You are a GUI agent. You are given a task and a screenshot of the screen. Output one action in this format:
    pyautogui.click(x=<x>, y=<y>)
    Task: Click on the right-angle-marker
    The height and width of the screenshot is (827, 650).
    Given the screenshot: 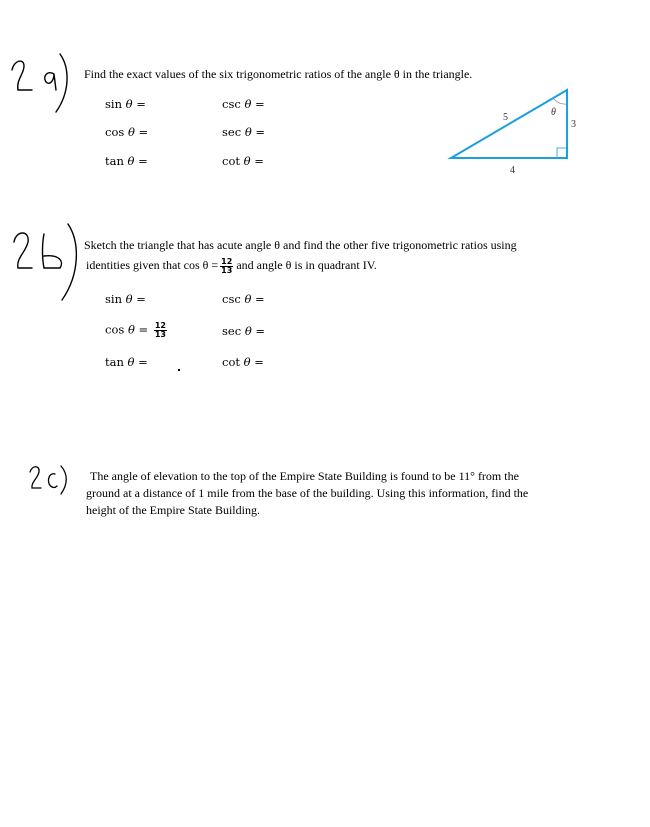 What is the action you would take?
    pyautogui.click(x=562, y=153)
    